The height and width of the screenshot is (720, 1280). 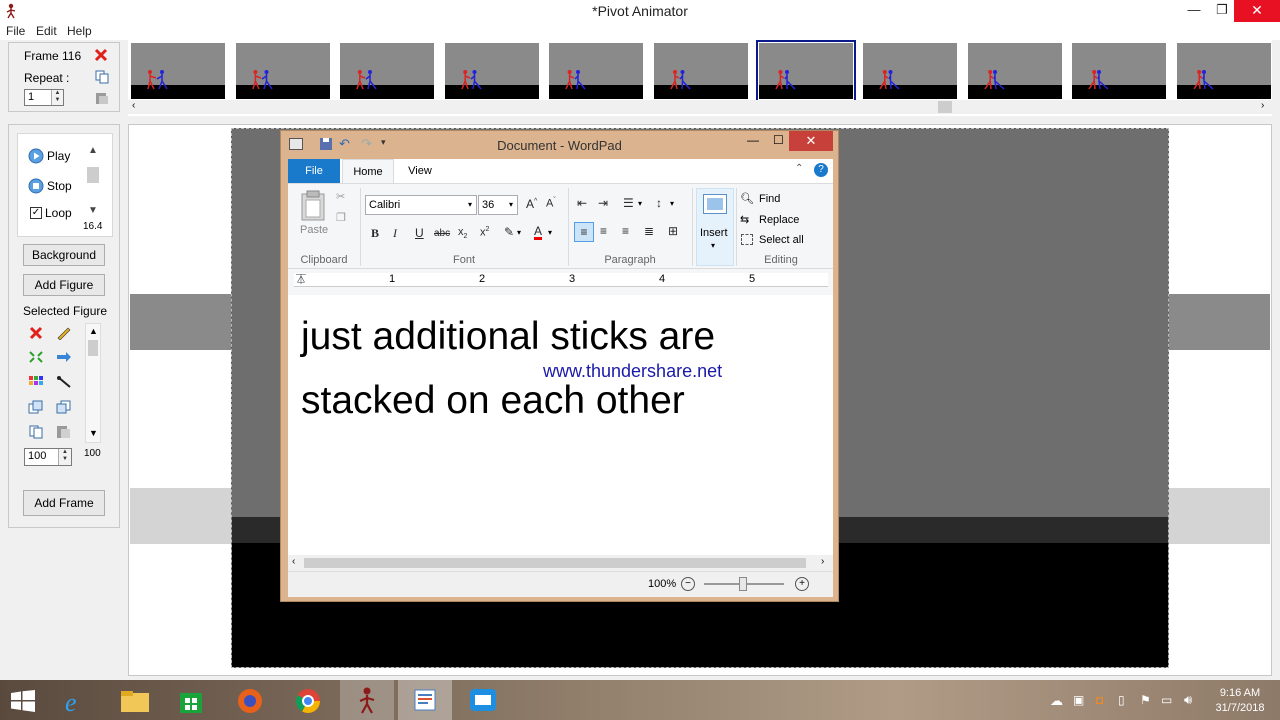 I want to click on tab-file: File, so click(x=314, y=171).